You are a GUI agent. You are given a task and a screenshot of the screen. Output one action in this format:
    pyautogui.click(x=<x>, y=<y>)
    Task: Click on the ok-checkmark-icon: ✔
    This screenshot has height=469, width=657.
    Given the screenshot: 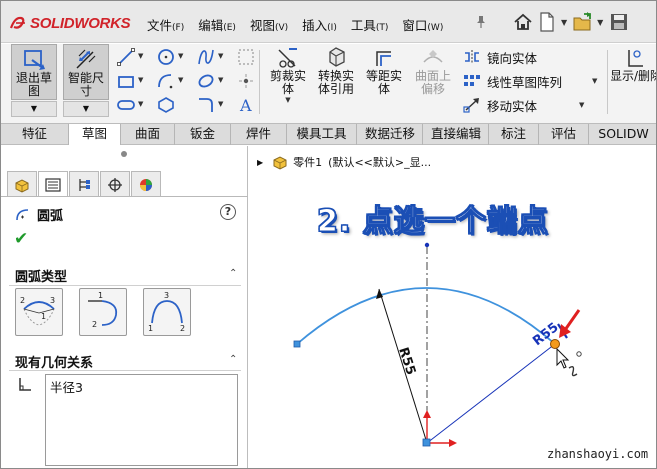 What is the action you would take?
    pyautogui.click(x=21, y=239)
    